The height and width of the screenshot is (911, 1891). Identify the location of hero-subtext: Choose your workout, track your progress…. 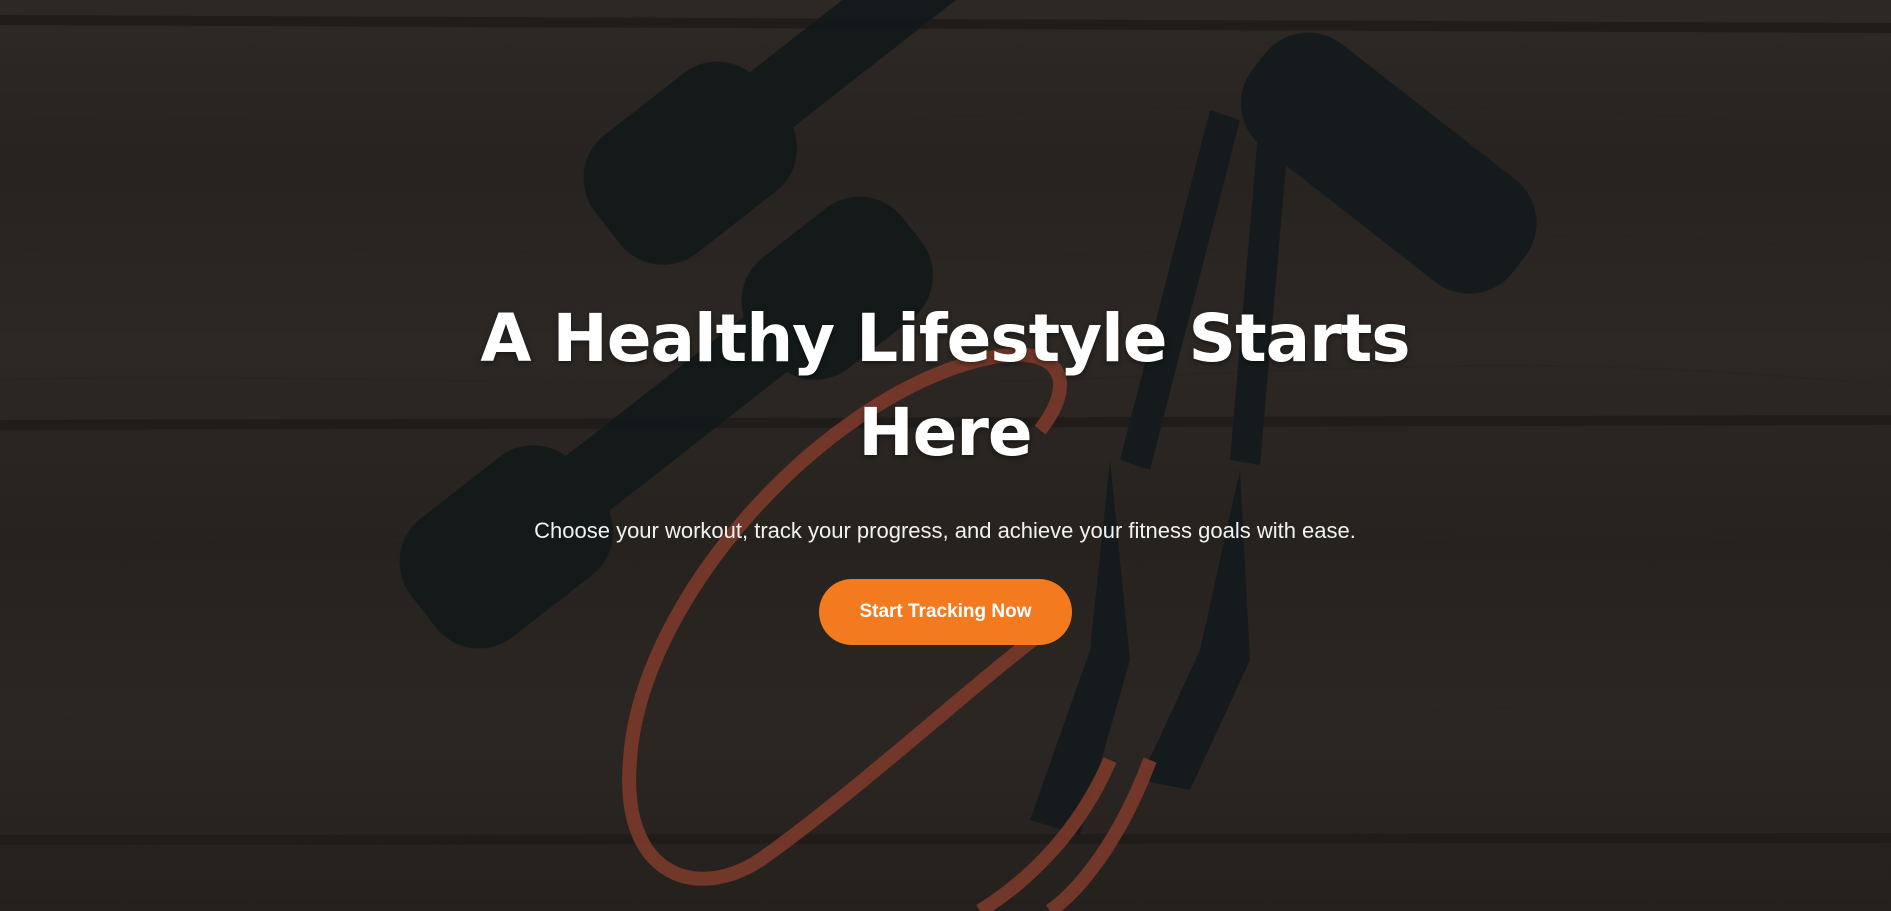
(945, 530).